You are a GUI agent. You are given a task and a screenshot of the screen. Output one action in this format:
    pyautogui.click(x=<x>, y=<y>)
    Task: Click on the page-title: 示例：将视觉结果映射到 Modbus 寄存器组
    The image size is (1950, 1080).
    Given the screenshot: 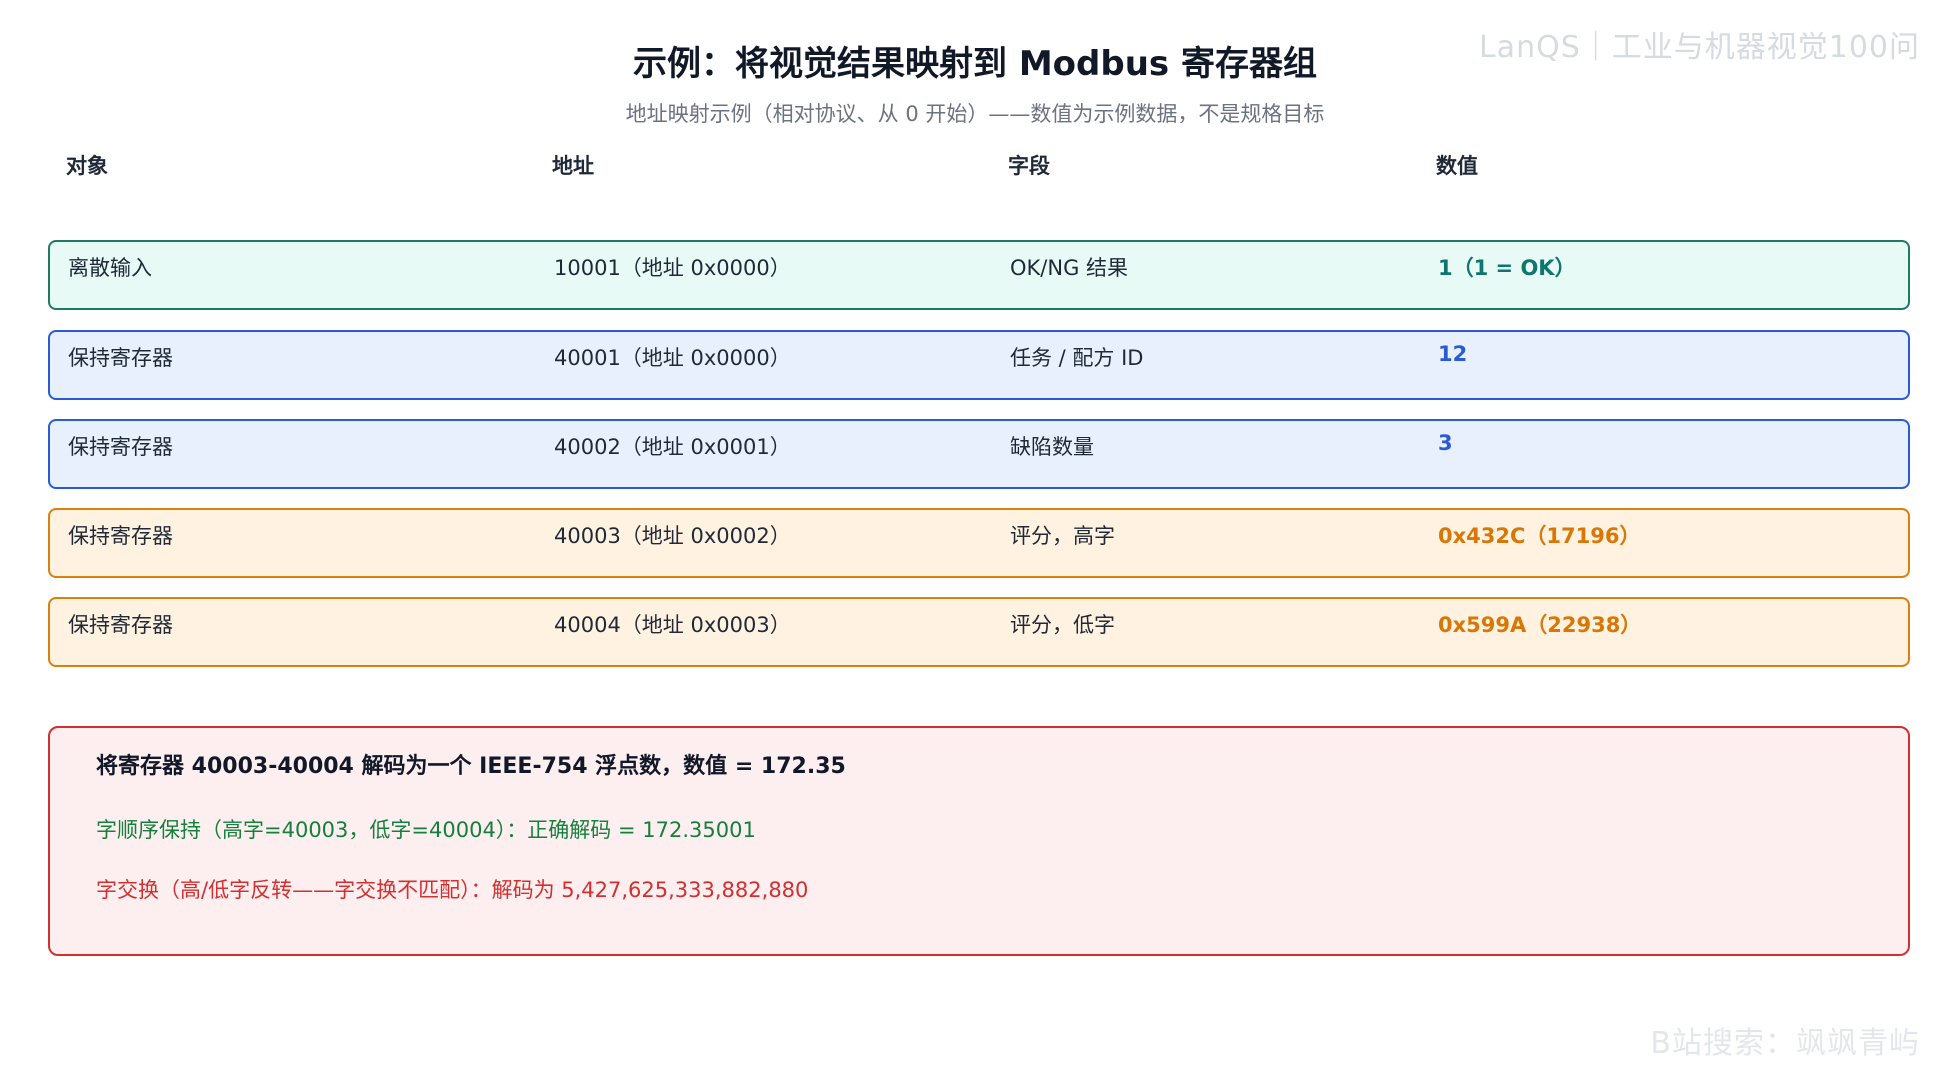 What is the action you would take?
    pyautogui.click(x=975, y=64)
    